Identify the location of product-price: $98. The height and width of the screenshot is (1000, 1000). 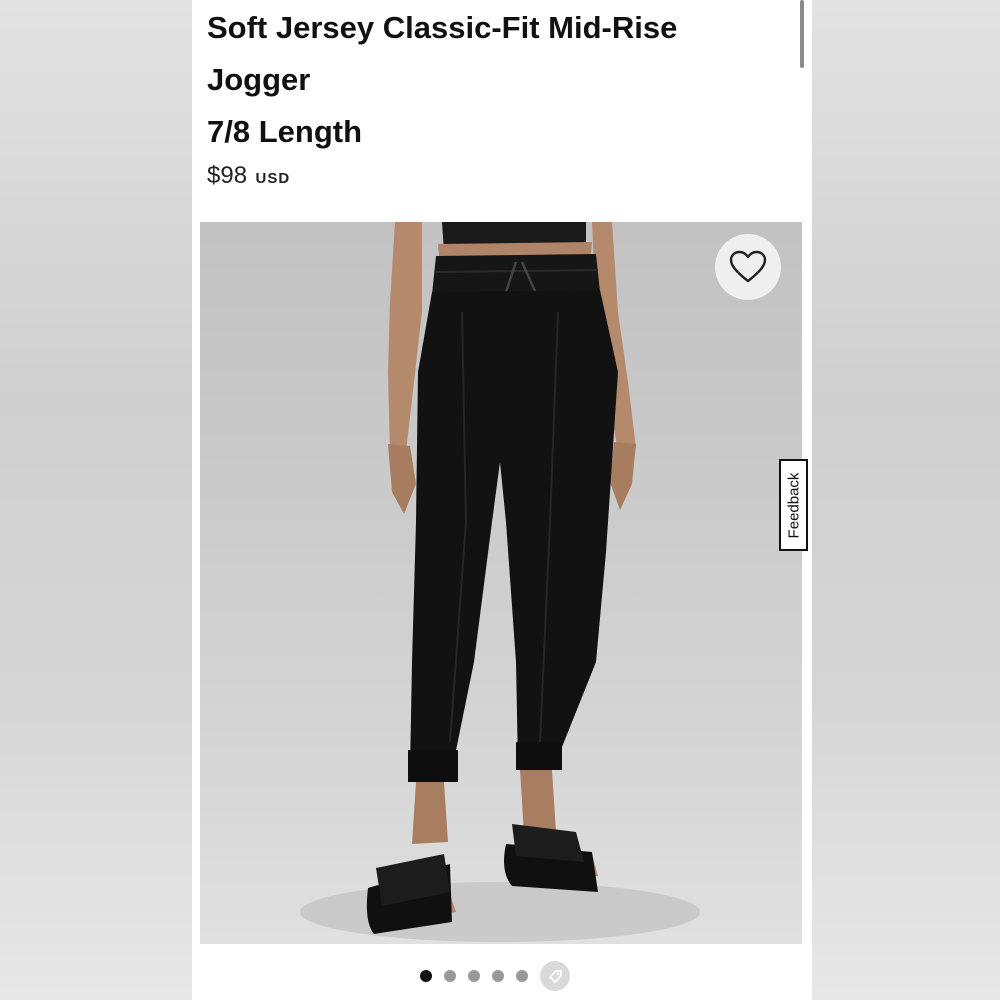
(227, 175).